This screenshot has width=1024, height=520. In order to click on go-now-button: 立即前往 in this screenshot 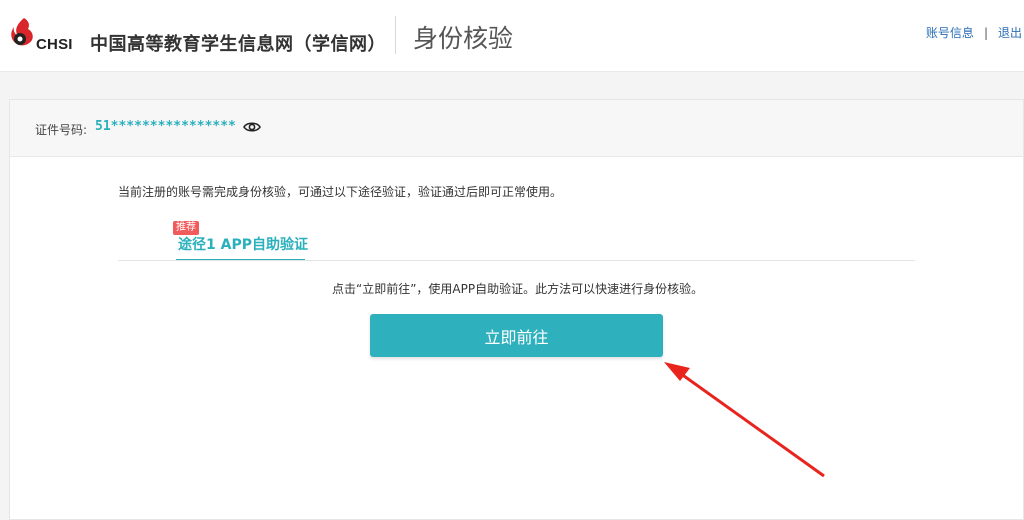, I will do `click(516, 335)`.